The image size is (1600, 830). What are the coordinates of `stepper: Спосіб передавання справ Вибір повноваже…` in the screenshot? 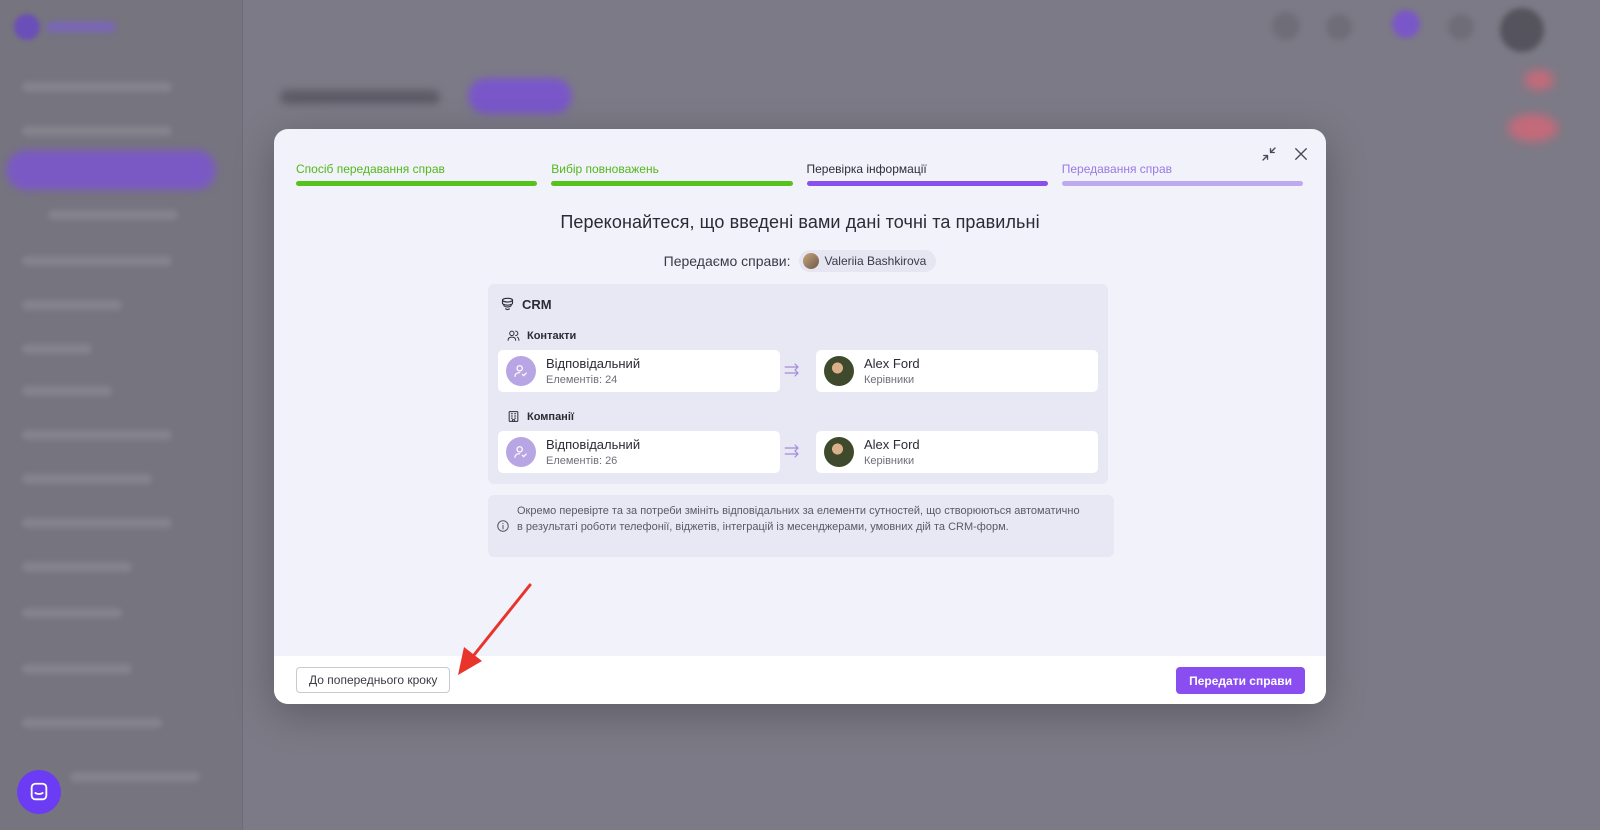 It's located at (799, 174).